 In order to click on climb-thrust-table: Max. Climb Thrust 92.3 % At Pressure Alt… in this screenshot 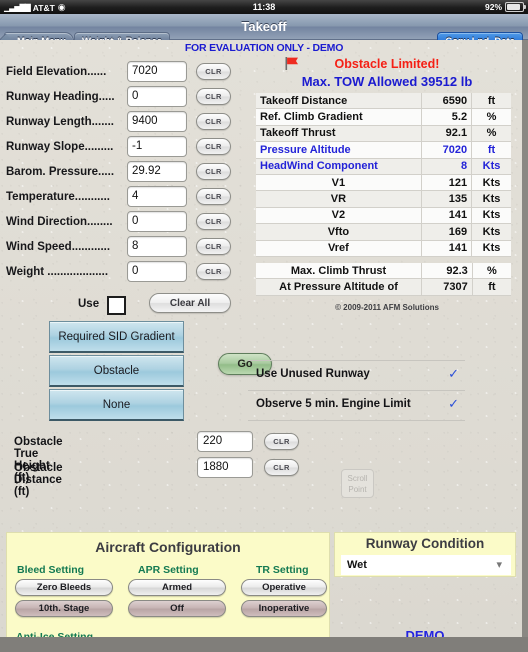, I will do `click(383, 279)`.